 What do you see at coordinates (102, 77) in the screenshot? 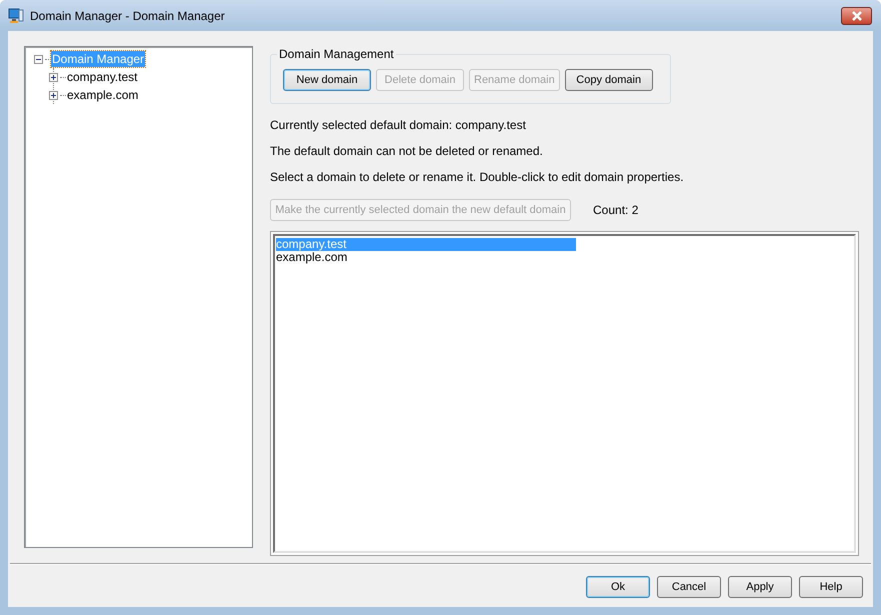
I see `tree-item: company.test` at bounding box center [102, 77].